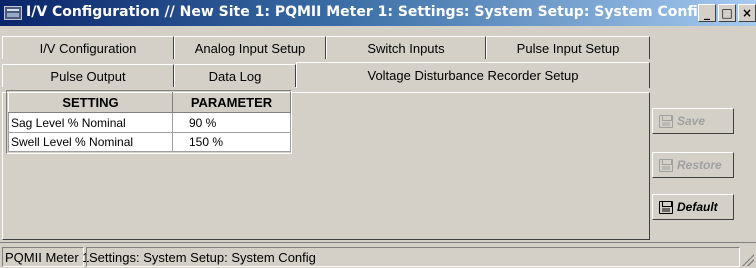  Describe the element at coordinates (235, 75) in the screenshot. I see `tab-data-log: Data Log` at that location.